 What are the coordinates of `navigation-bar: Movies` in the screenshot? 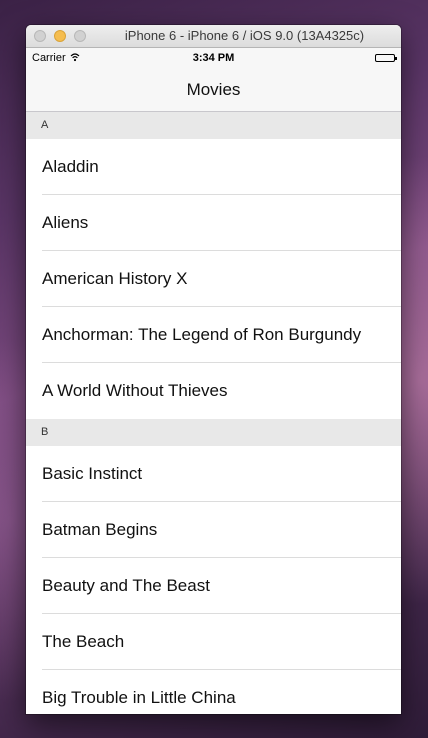 It's located at (213, 90).